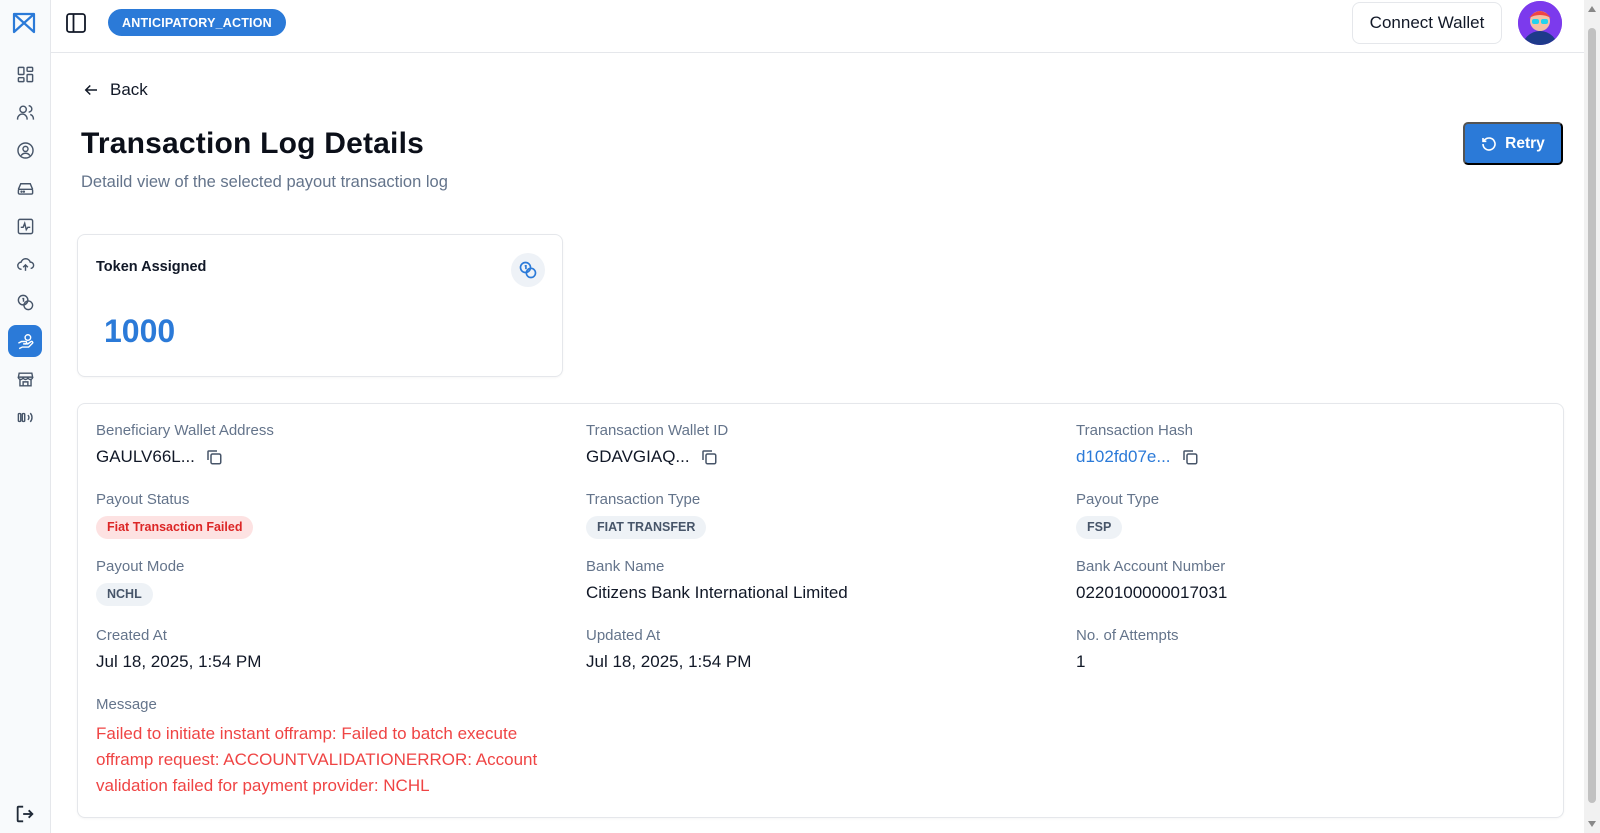 The height and width of the screenshot is (833, 1600). Describe the element at coordinates (1134, 430) in the screenshot. I see `field-label: Transaction Hash` at that location.